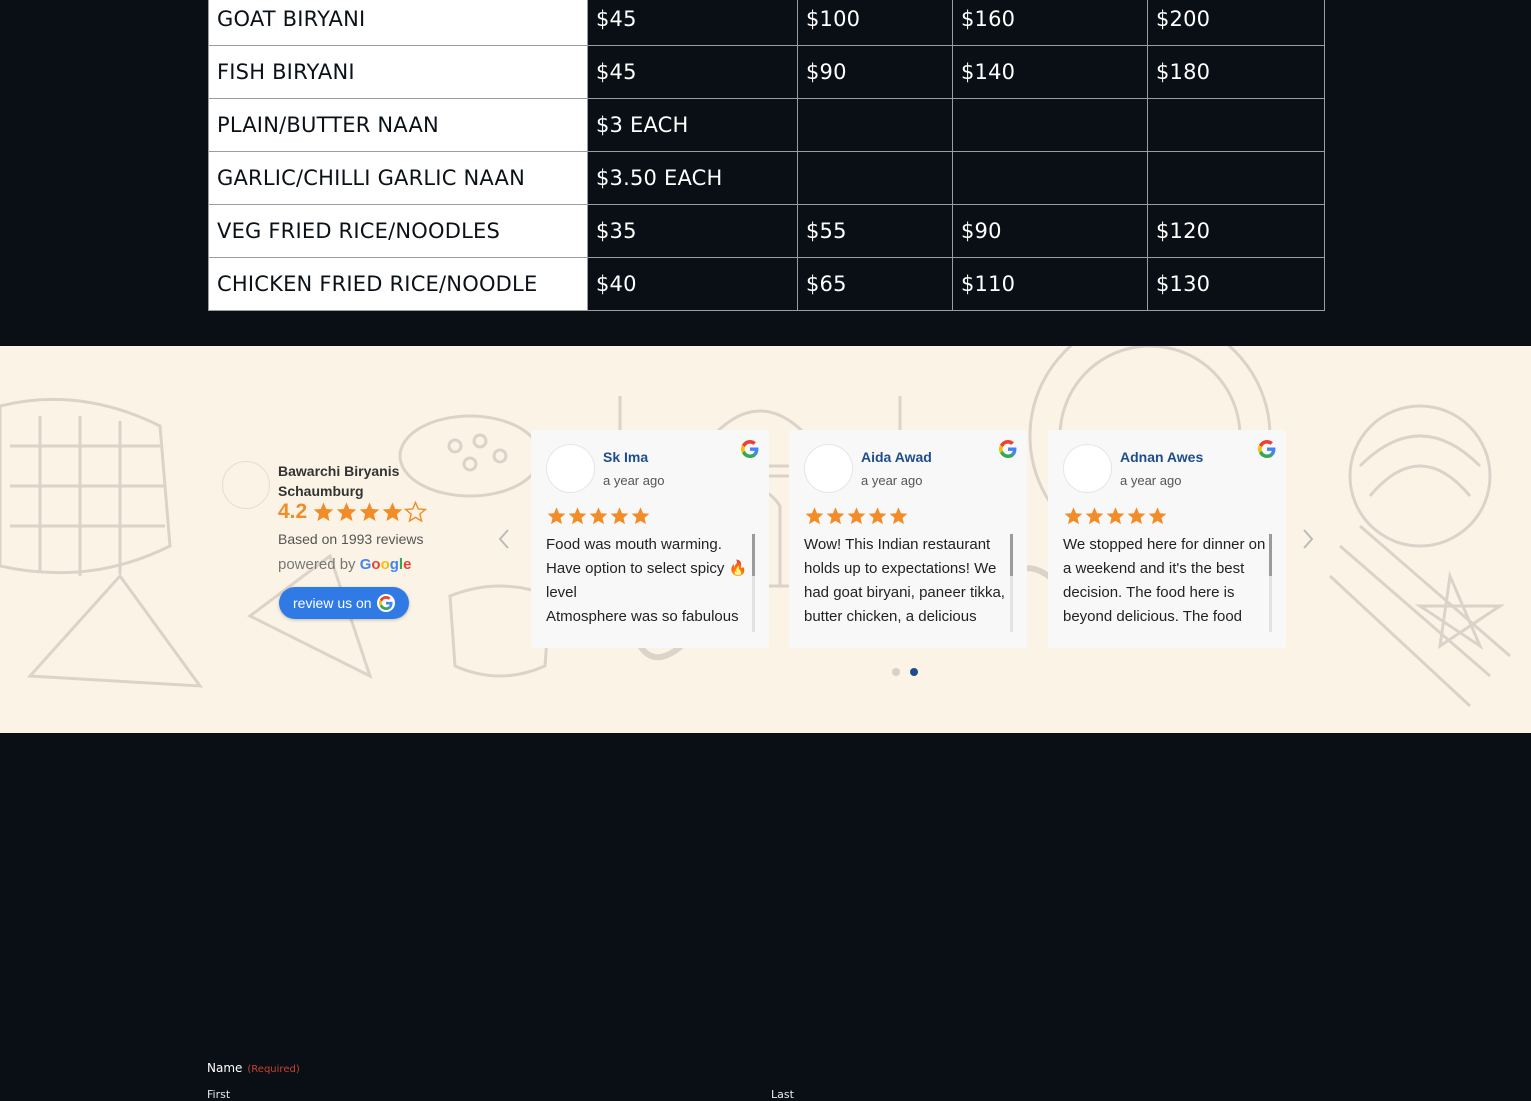  I want to click on menu-price-cell: $180, so click(1236, 72).